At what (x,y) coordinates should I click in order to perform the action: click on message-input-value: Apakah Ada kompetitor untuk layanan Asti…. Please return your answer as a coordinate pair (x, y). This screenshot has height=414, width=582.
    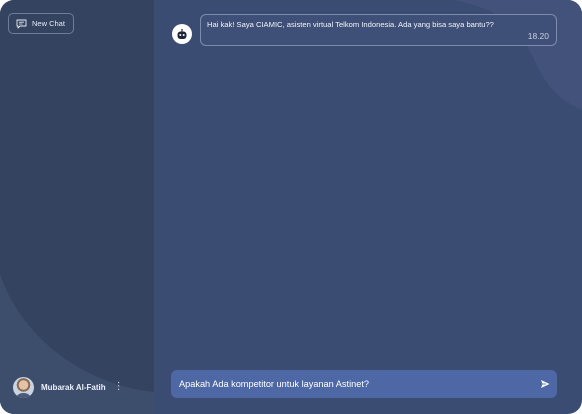
    Looking at the image, I should click on (274, 384).